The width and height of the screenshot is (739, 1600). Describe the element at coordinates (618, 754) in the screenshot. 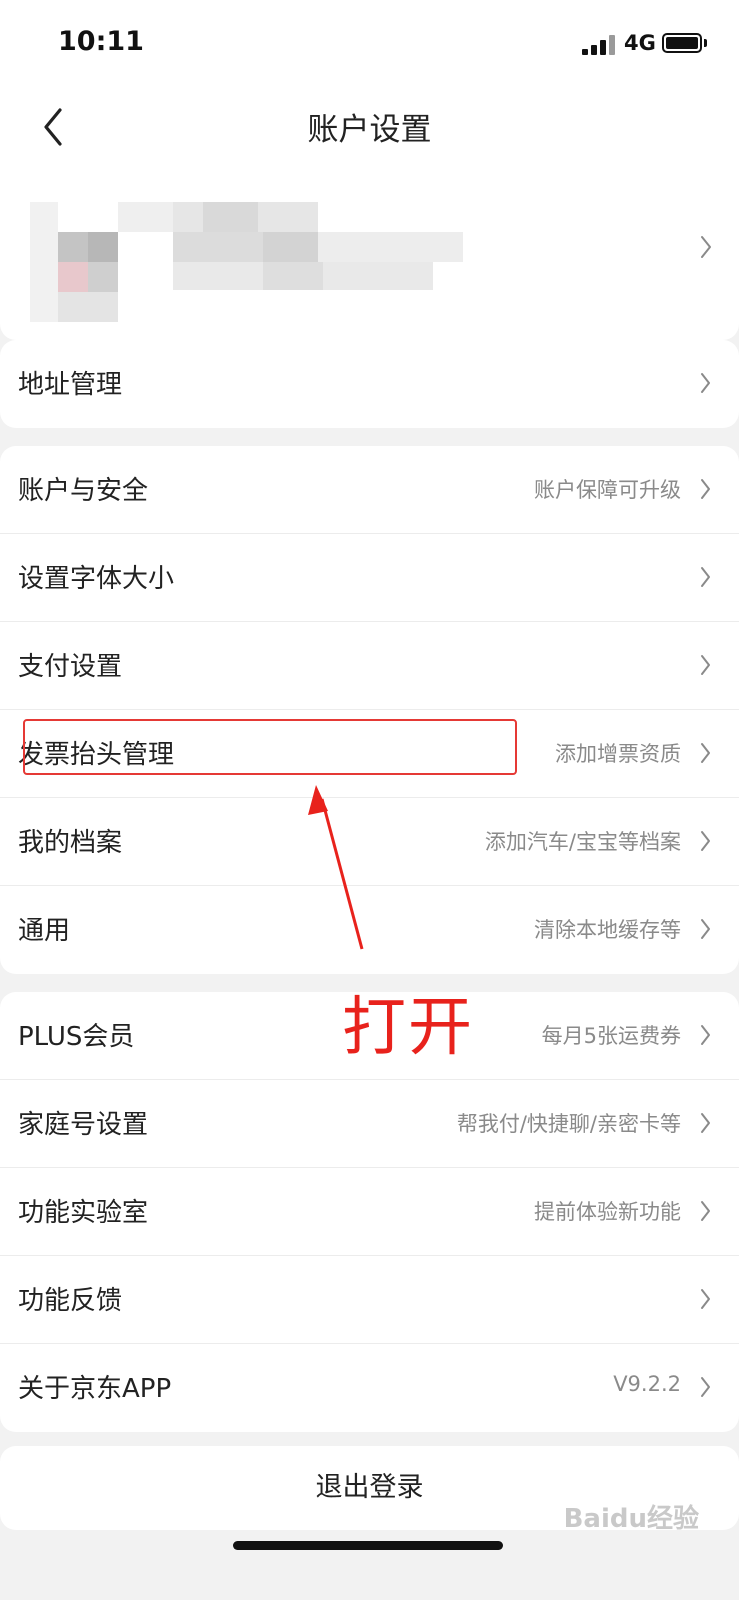

I see `row-subtitle: 添加增票资质` at that location.